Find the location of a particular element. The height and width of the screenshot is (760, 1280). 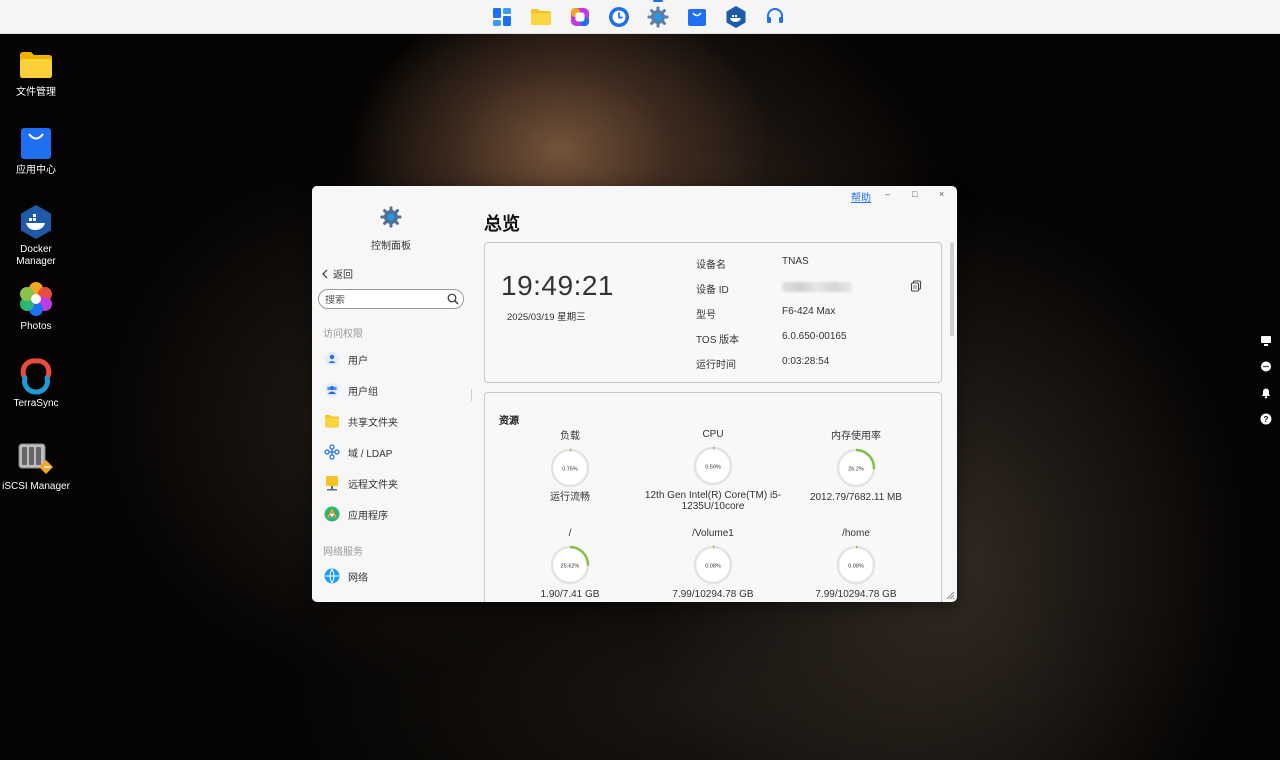

user-group-icon is located at coordinates (332, 390).